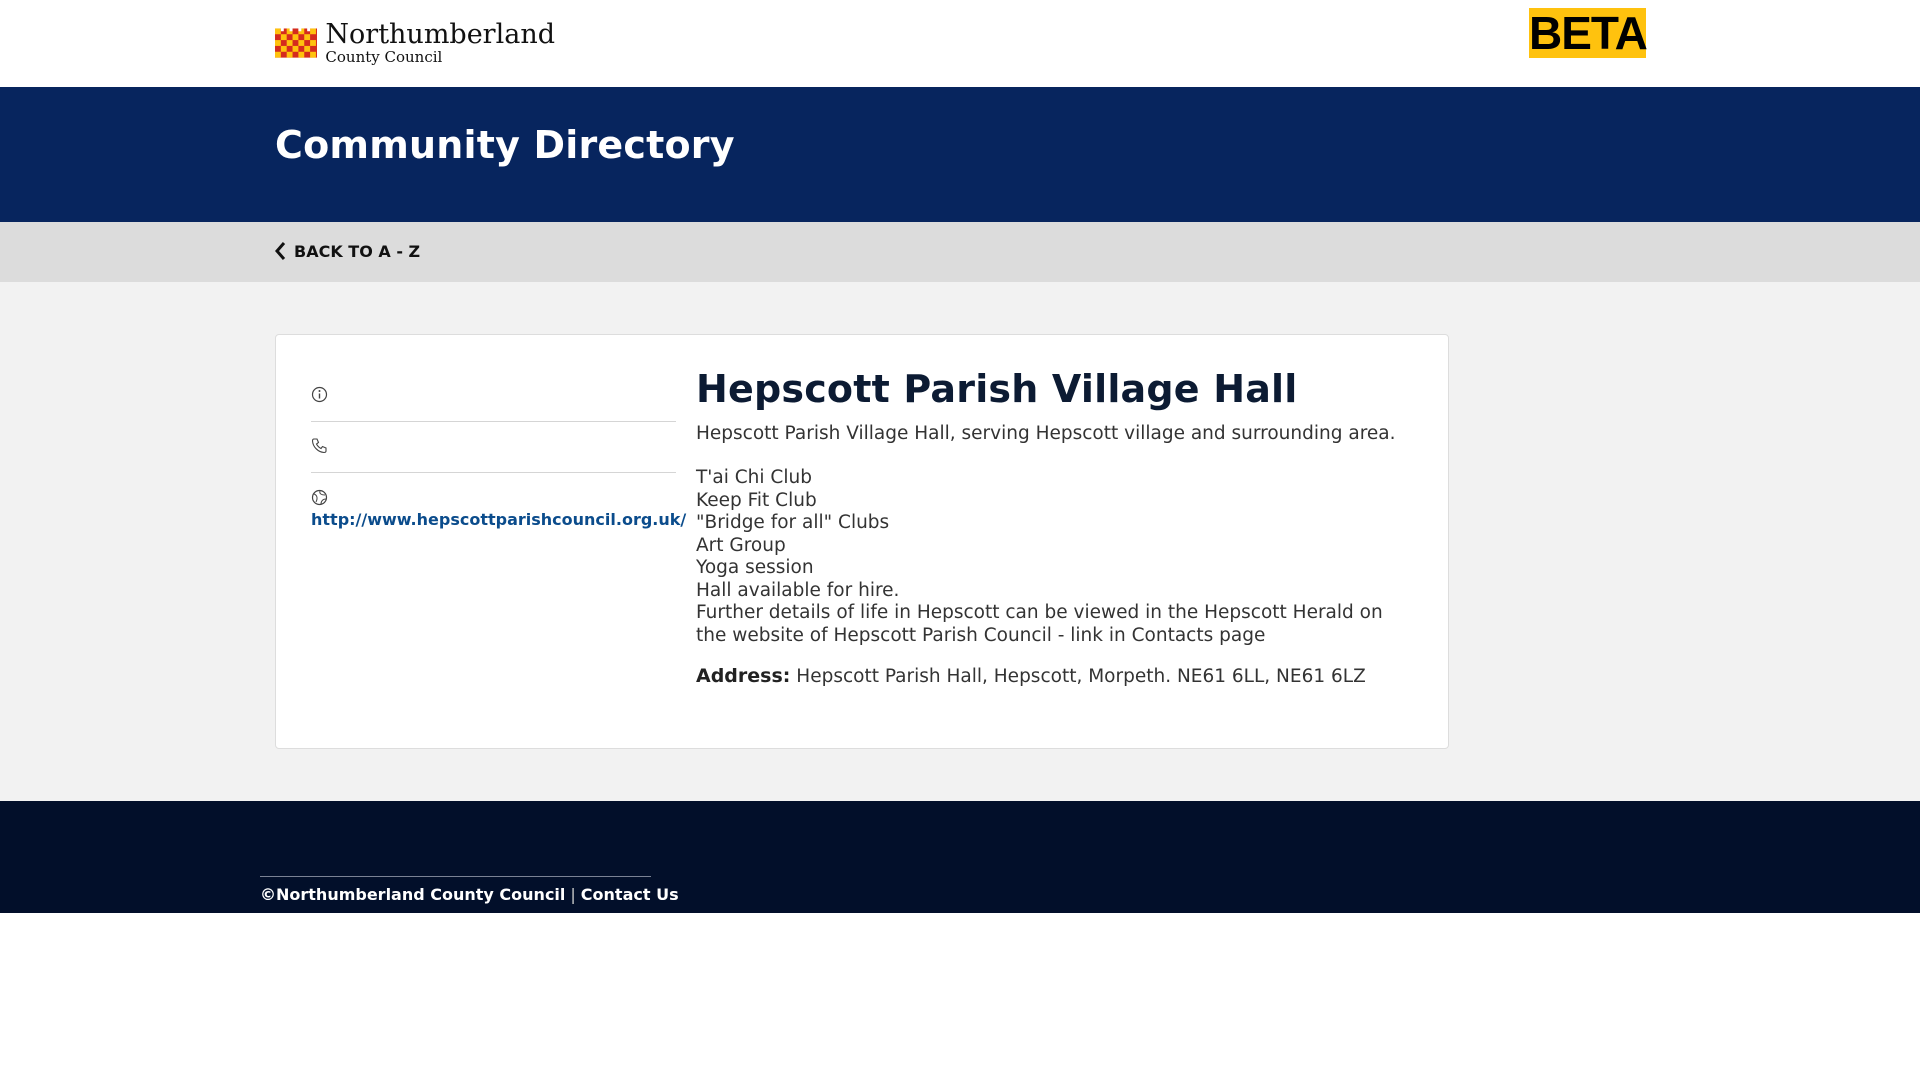  I want to click on listing-title: Hepscott Parish Village Hall, so click(997, 389).